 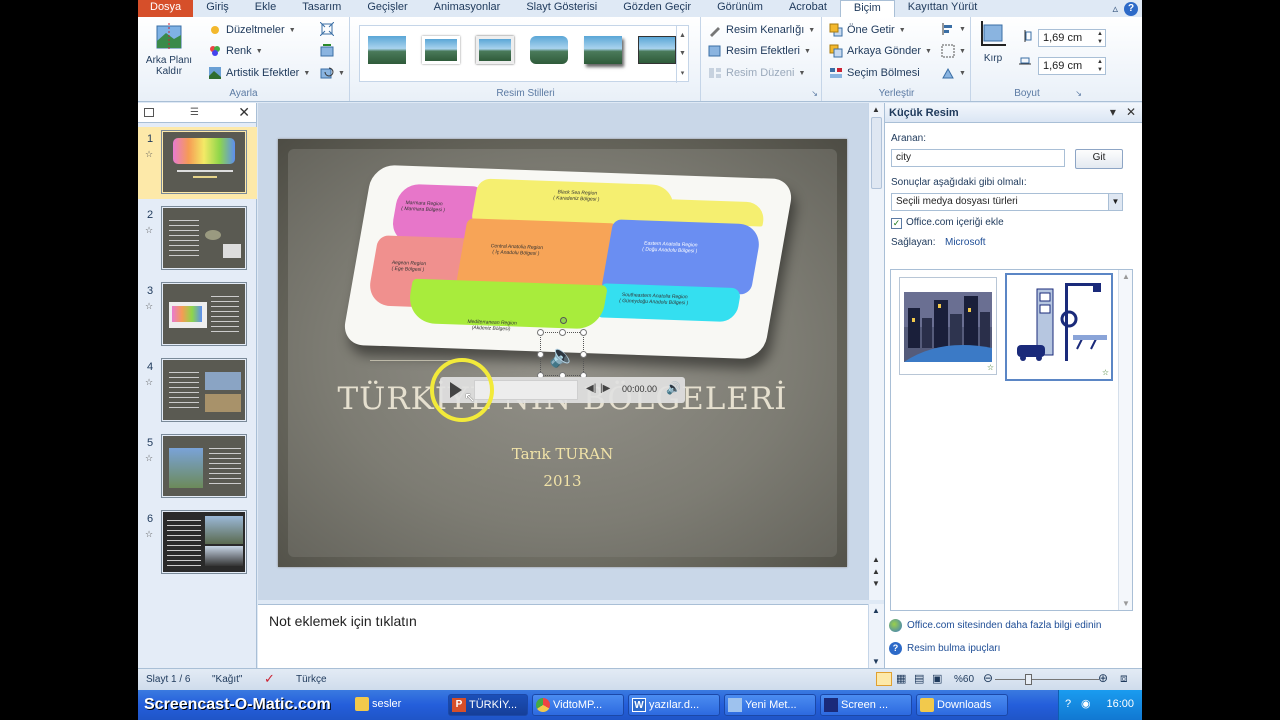 I want to click on outline-tab-icon: ☰, so click(x=194, y=112).